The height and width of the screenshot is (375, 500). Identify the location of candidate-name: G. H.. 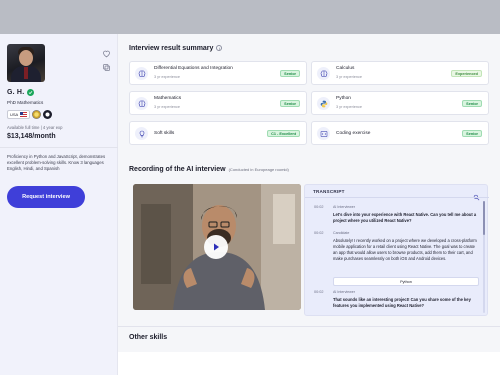
(16, 92).